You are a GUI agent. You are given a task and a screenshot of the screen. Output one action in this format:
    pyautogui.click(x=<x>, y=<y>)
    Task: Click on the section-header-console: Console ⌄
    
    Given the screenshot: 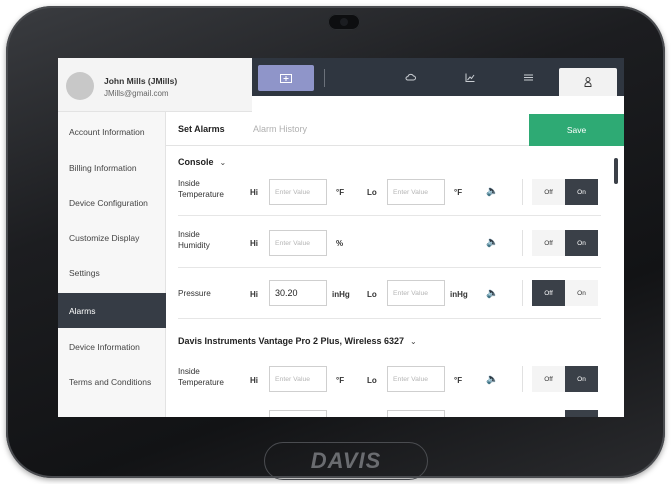 What is the action you would take?
    pyautogui.click(x=202, y=162)
    